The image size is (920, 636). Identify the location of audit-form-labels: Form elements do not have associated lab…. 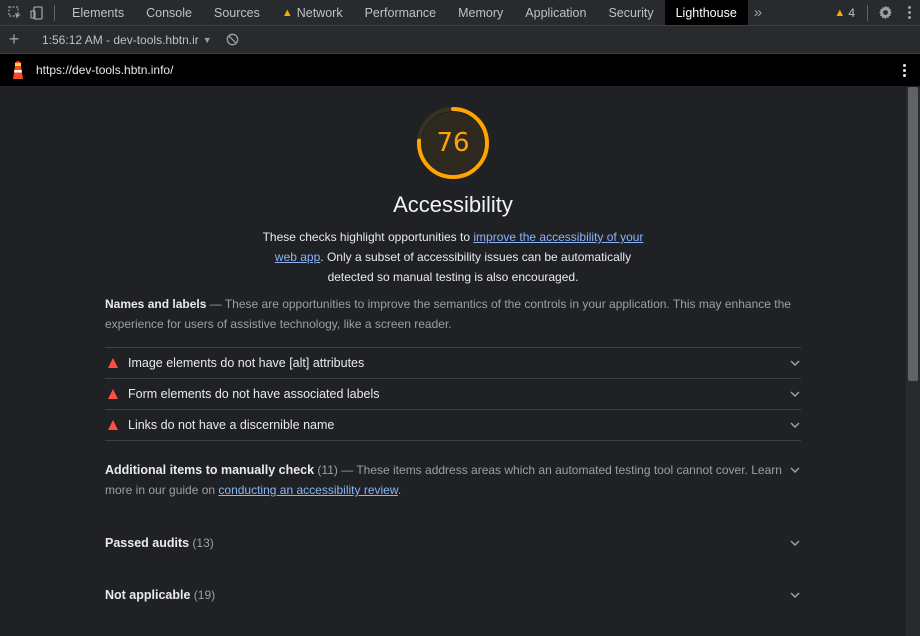
(453, 393).